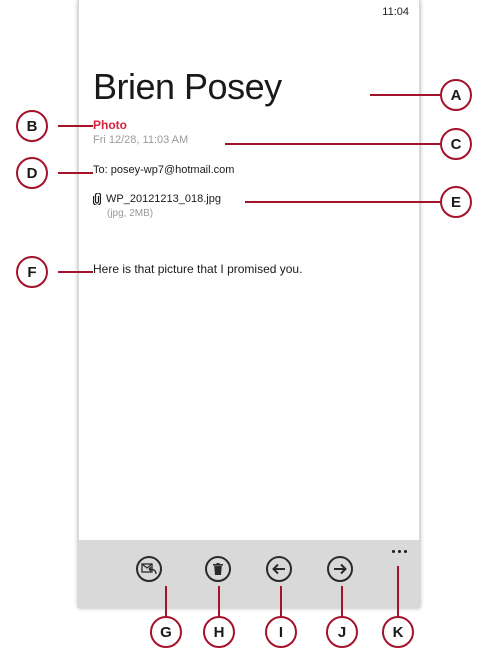 The height and width of the screenshot is (654, 501). What do you see at coordinates (32, 126) in the screenshot?
I see `callout-b: B` at bounding box center [32, 126].